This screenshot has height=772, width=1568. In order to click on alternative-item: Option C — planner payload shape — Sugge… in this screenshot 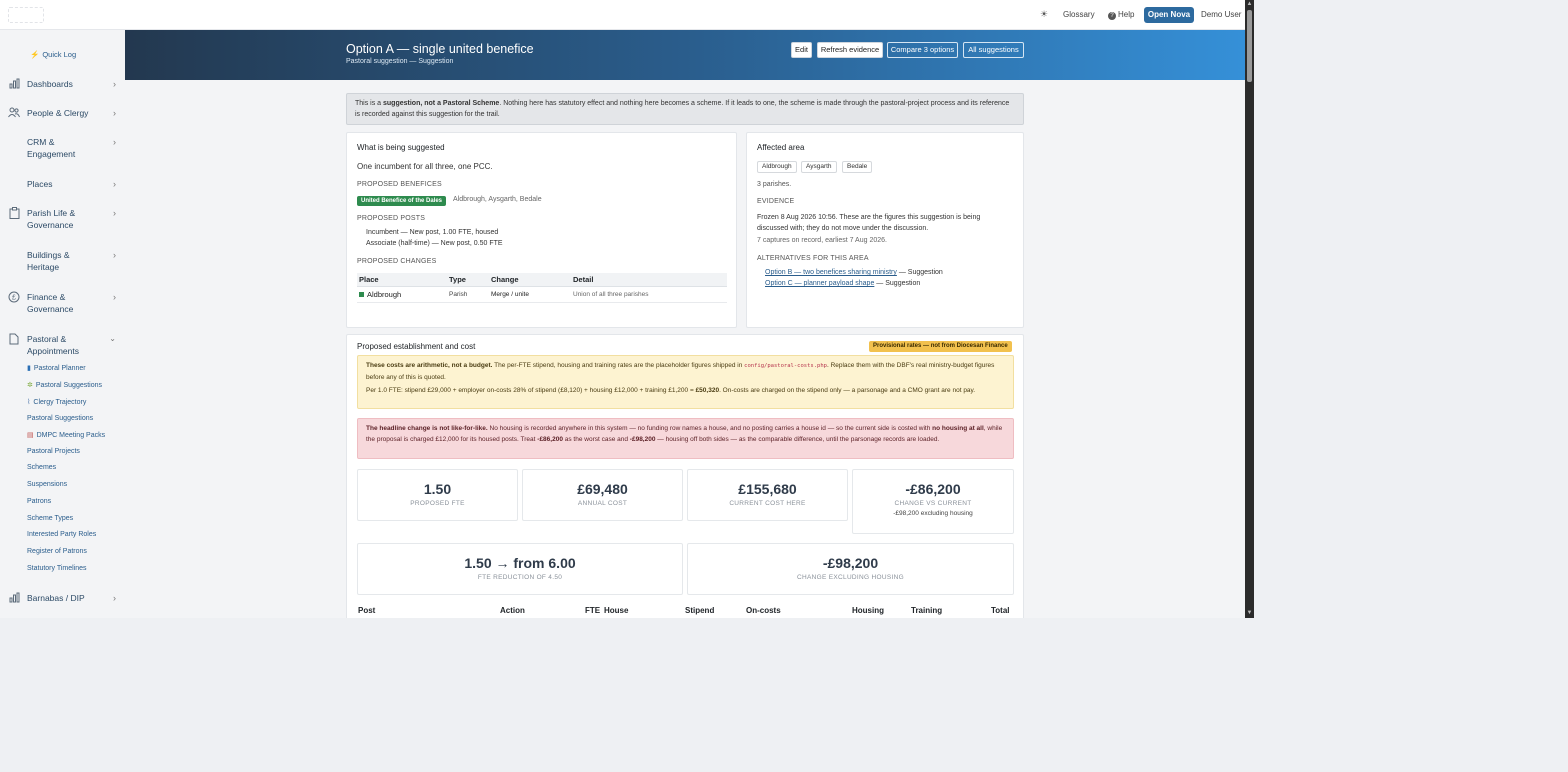, I will do `click(842, 283)`.